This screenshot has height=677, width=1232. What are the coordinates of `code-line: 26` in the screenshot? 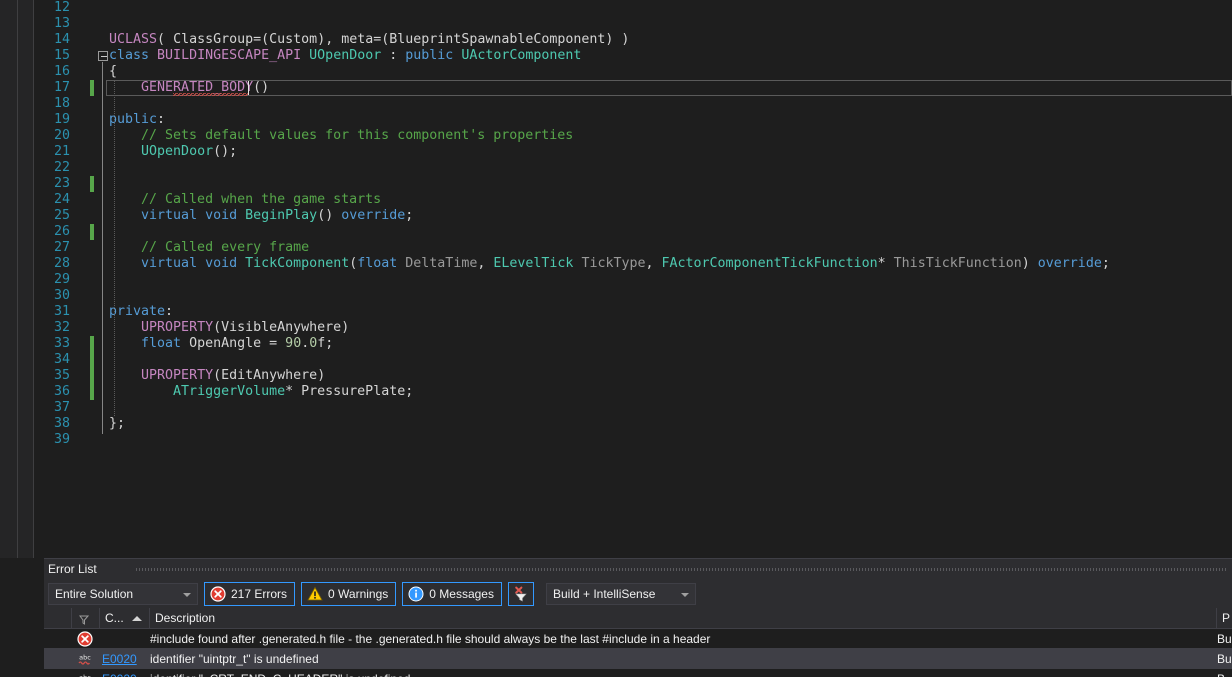 It's located at (633, 232).